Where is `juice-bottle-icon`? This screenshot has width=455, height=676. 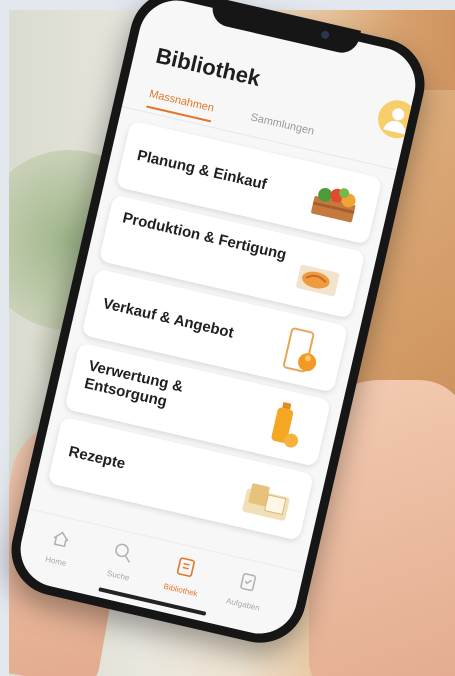
juice-bottle-icon is located at coordinates (285, 424).